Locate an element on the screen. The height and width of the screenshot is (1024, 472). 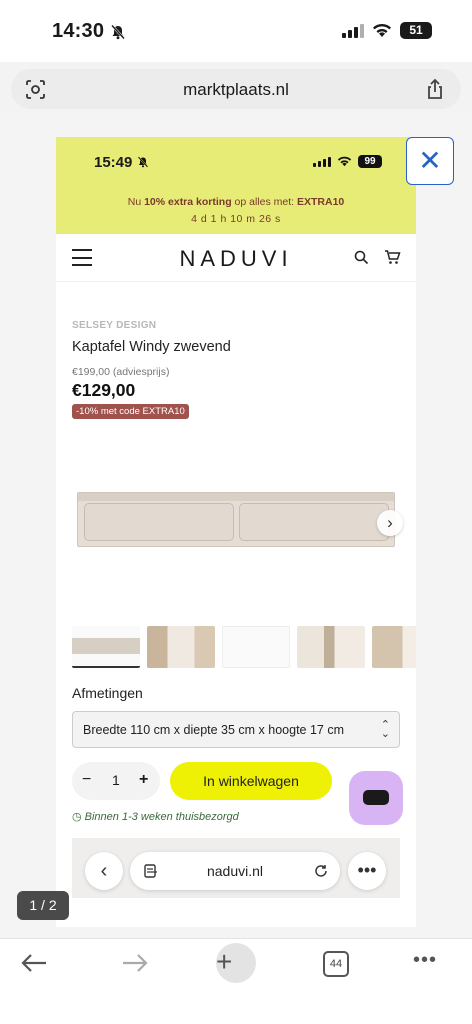
back-arrow-icon is located at coordinates (34, 963).